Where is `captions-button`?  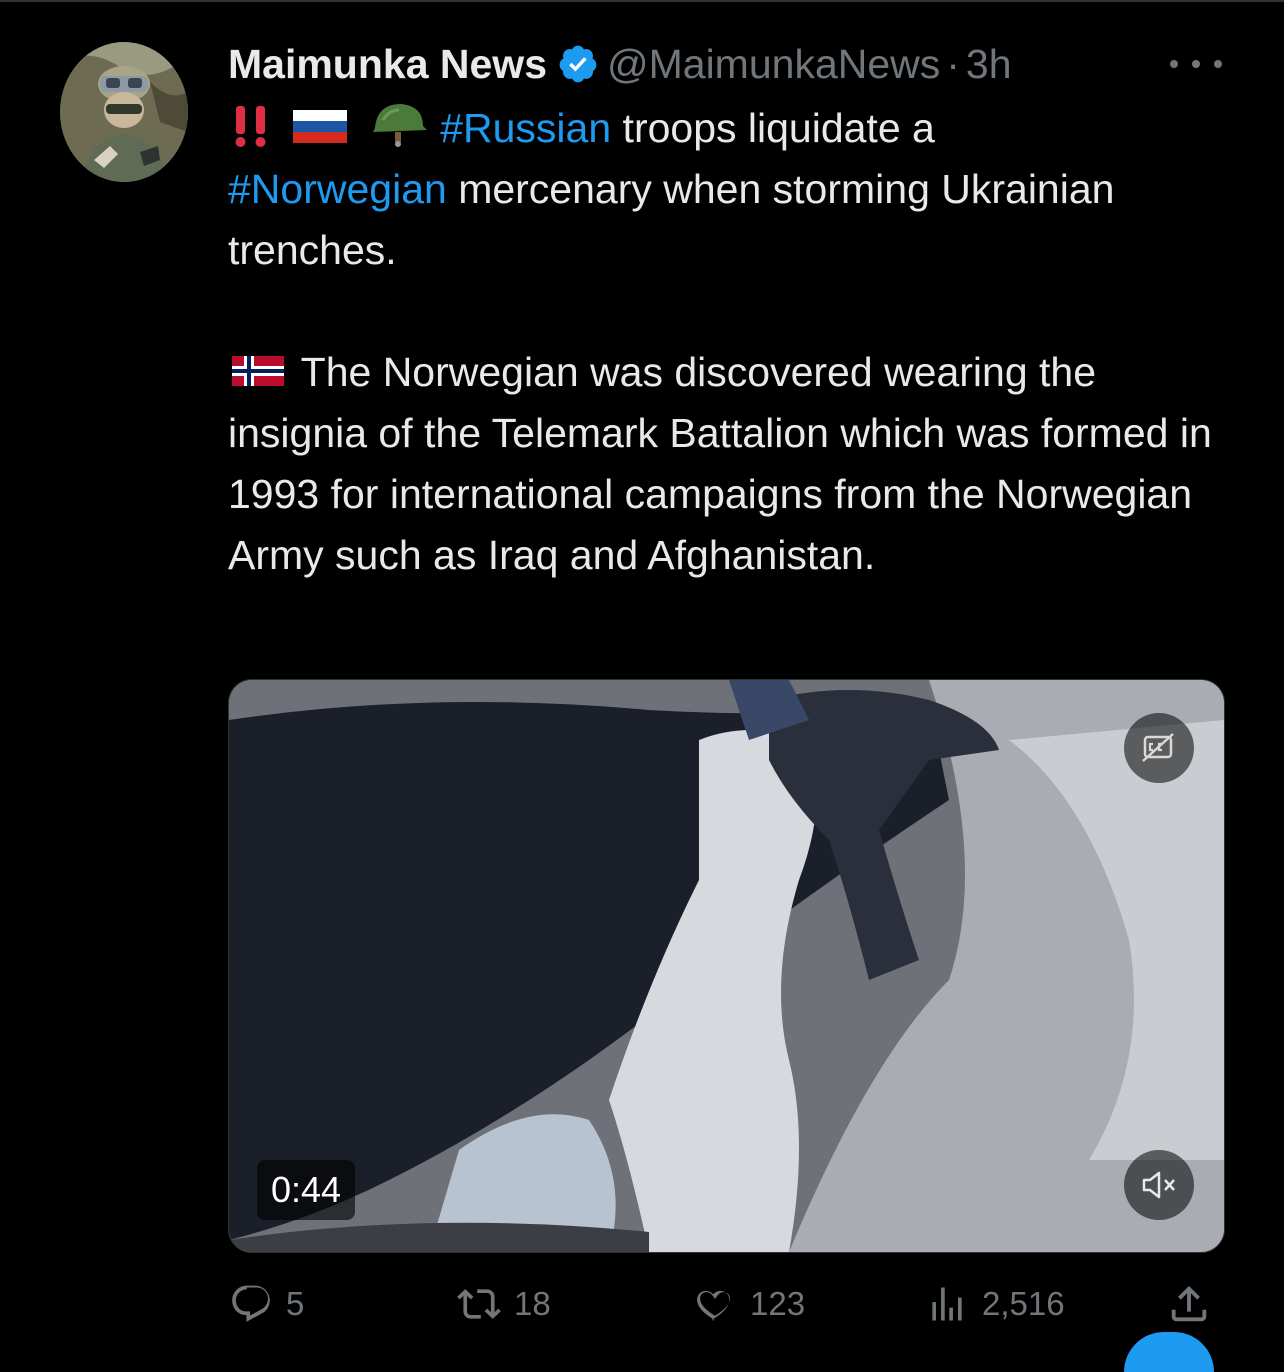 captions-button is located at coordinates (1159, 748).